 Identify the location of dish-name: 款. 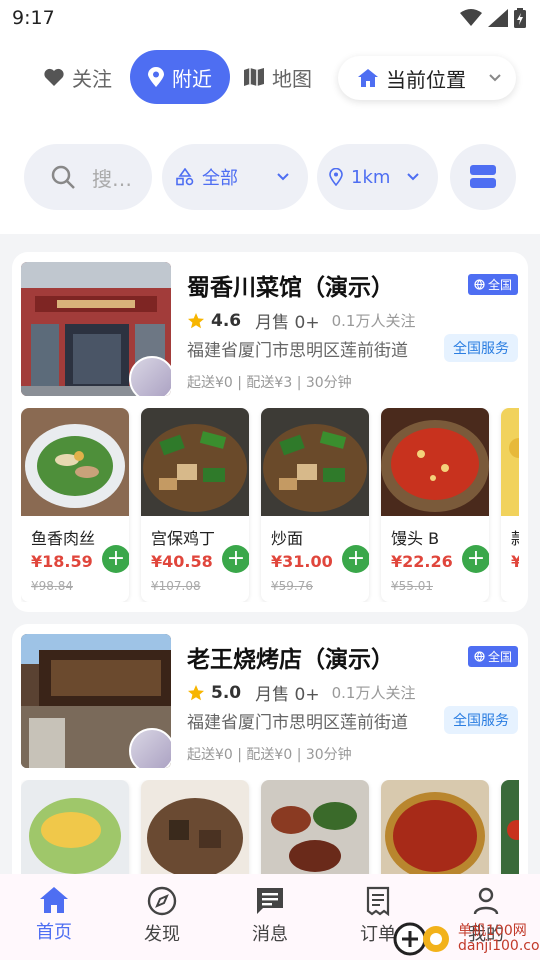
(515, 537).